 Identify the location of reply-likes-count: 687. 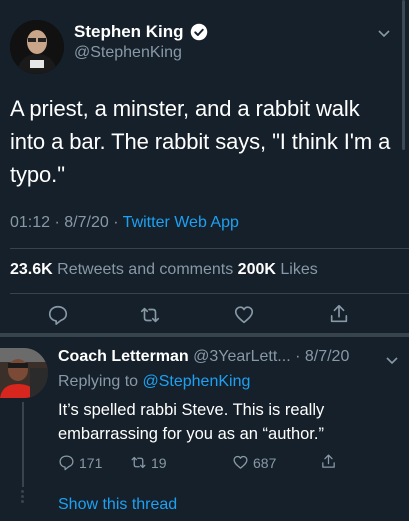
(265, 462).